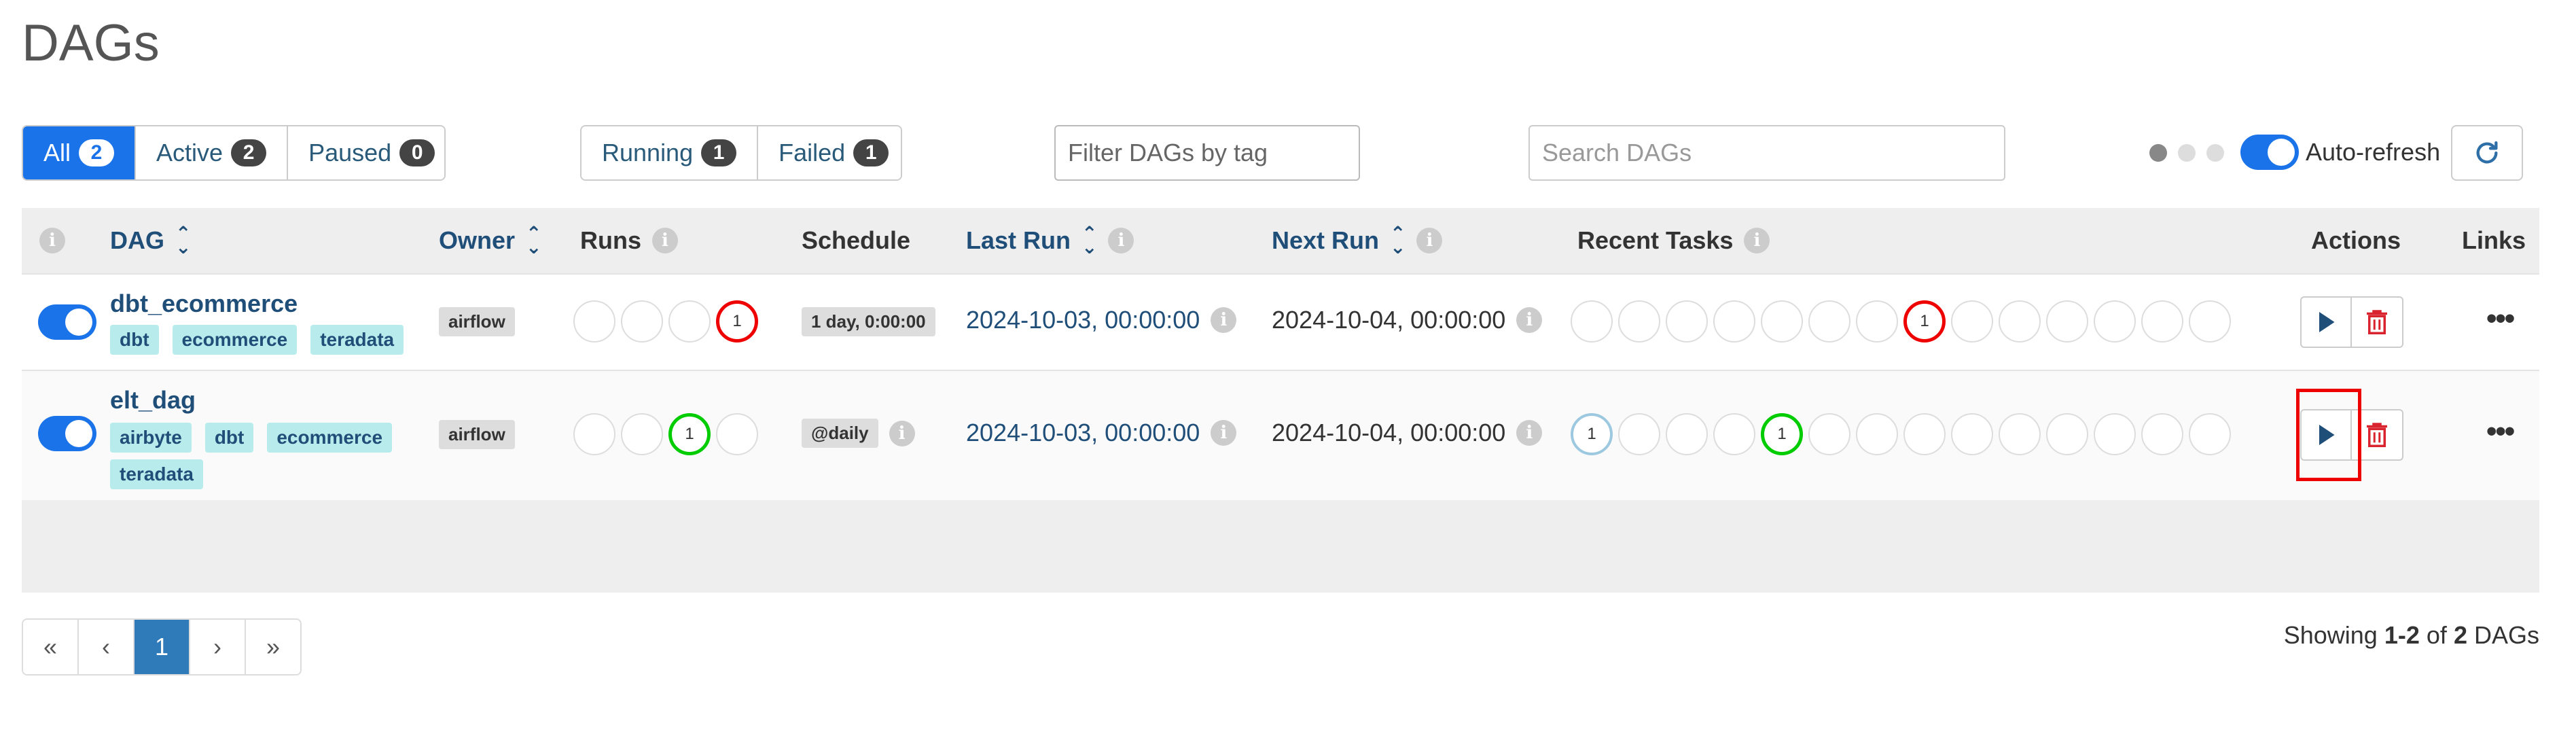 This screenshot has width=2576, height=738. What do you see at coordinates (629, 240) in the screenshot?
I see `header-runs: Runs i` at bounding box center [629, 240].